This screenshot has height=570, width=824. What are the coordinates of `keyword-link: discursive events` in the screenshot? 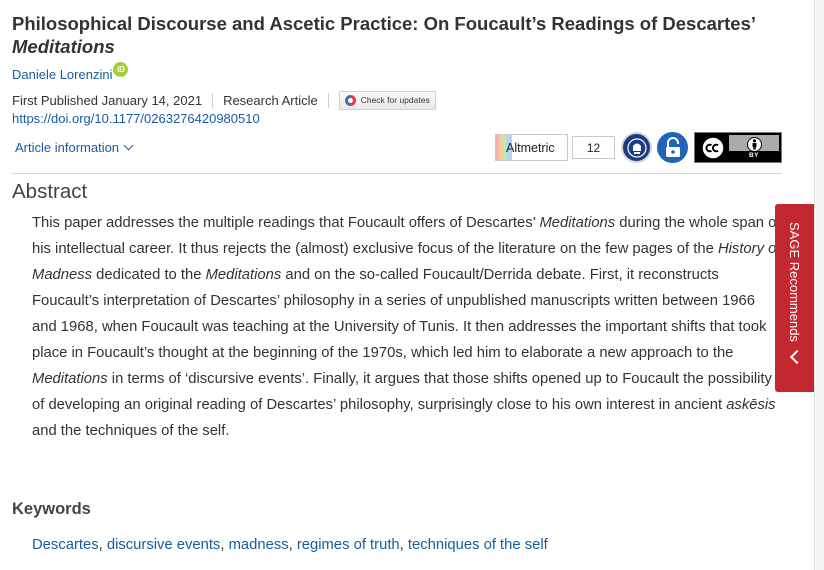 It's located at (164, 545).